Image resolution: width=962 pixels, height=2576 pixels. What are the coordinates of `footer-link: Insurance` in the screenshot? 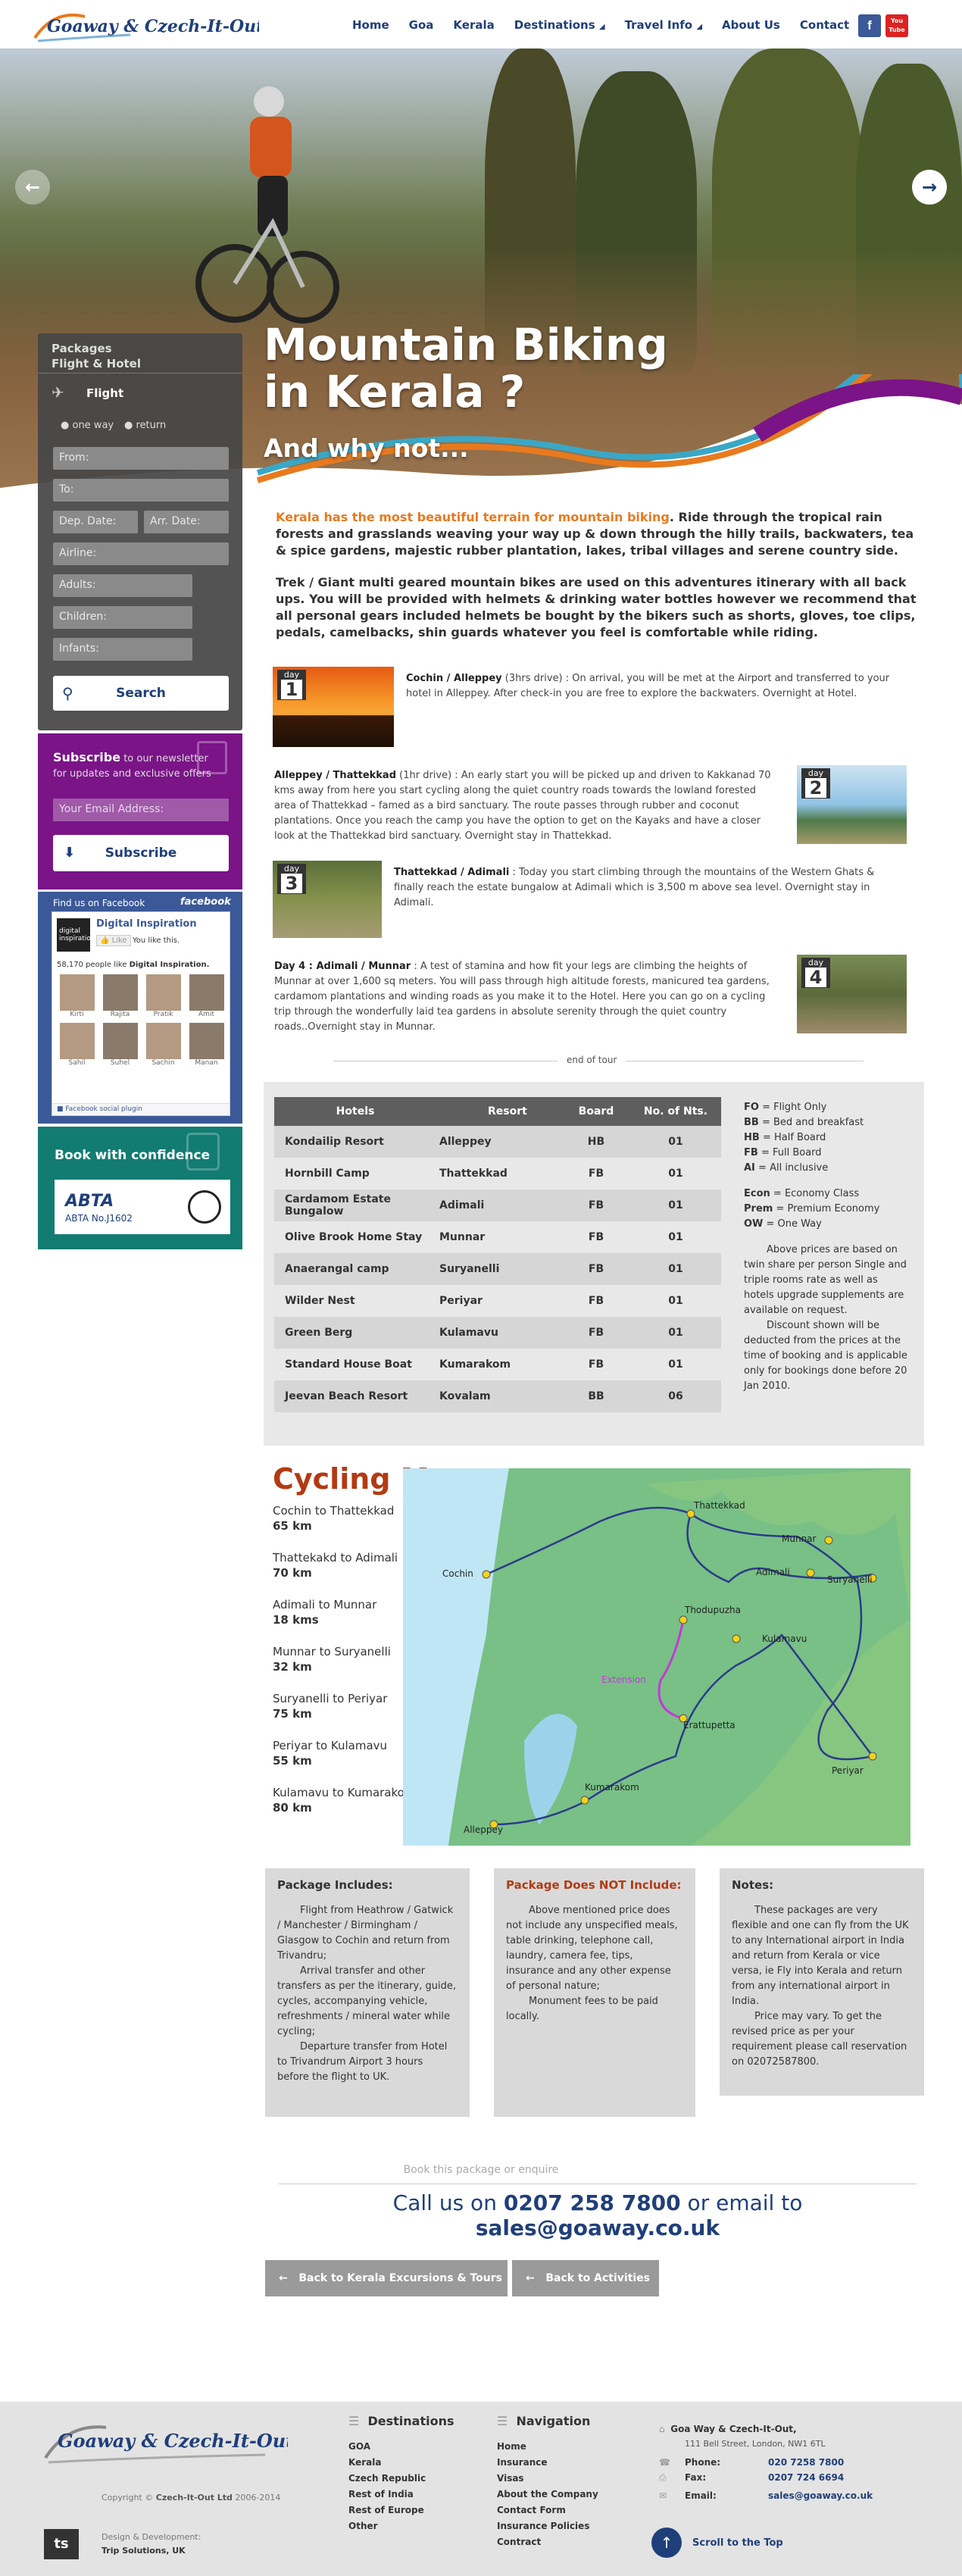 It's located at (547, 2463).